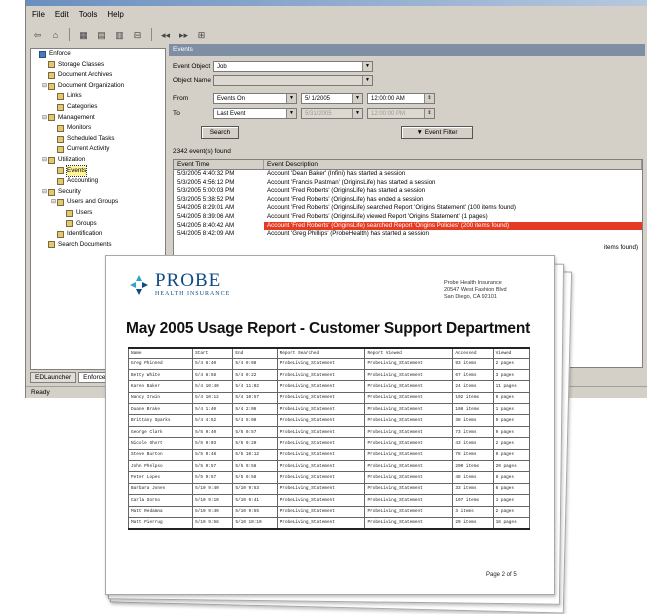 This screenshot has width=647, height=614. Describe the element at coordinates (98, 54) in the screenshot. I see `tree-item: Enforce` at that location.